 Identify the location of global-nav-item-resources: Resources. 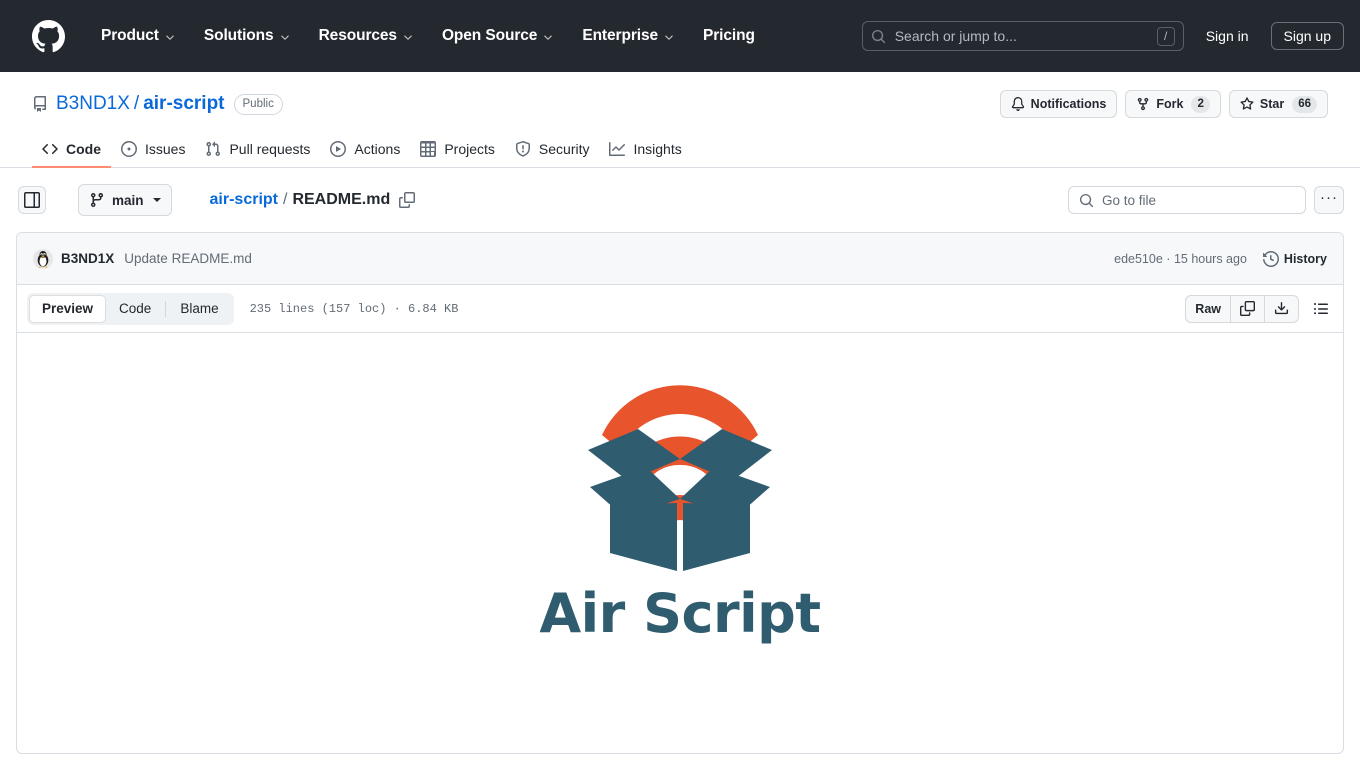
(366, 36).